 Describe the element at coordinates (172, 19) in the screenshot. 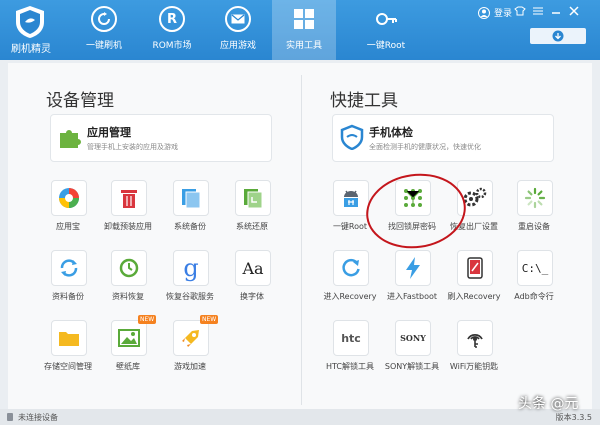

I see `rom-icon: R` at that location.